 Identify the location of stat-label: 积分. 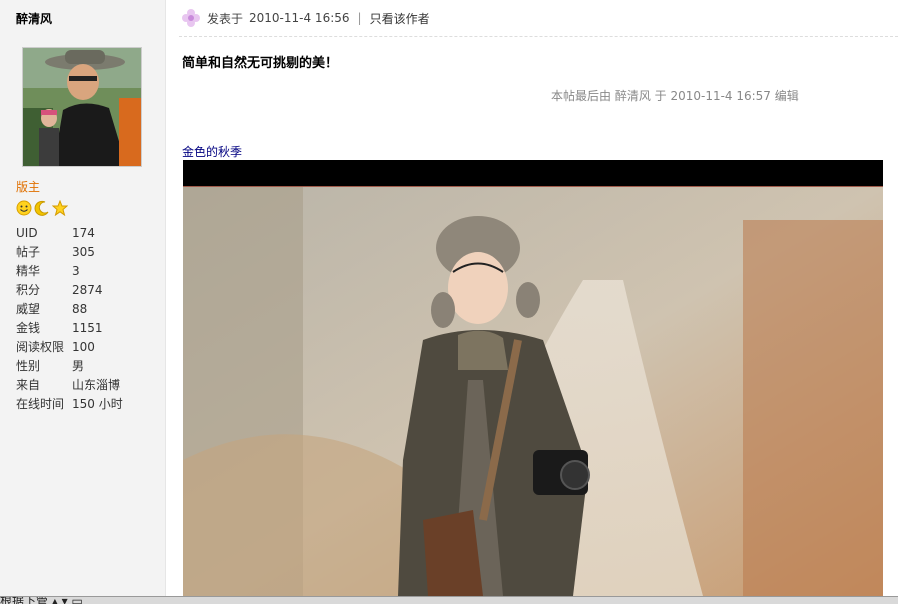
(28, 290).